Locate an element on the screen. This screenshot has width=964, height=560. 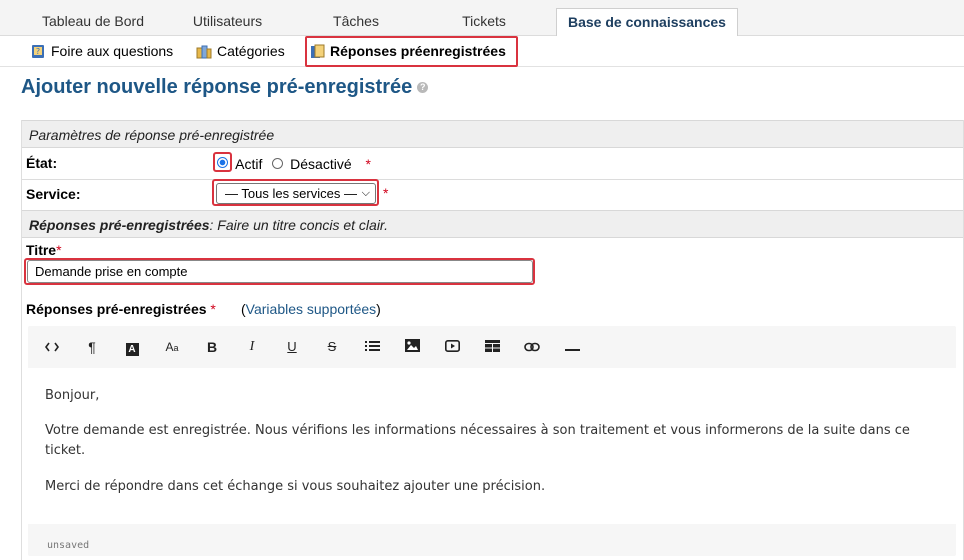
body-required-mark: * is located at coordinates (213, 309).